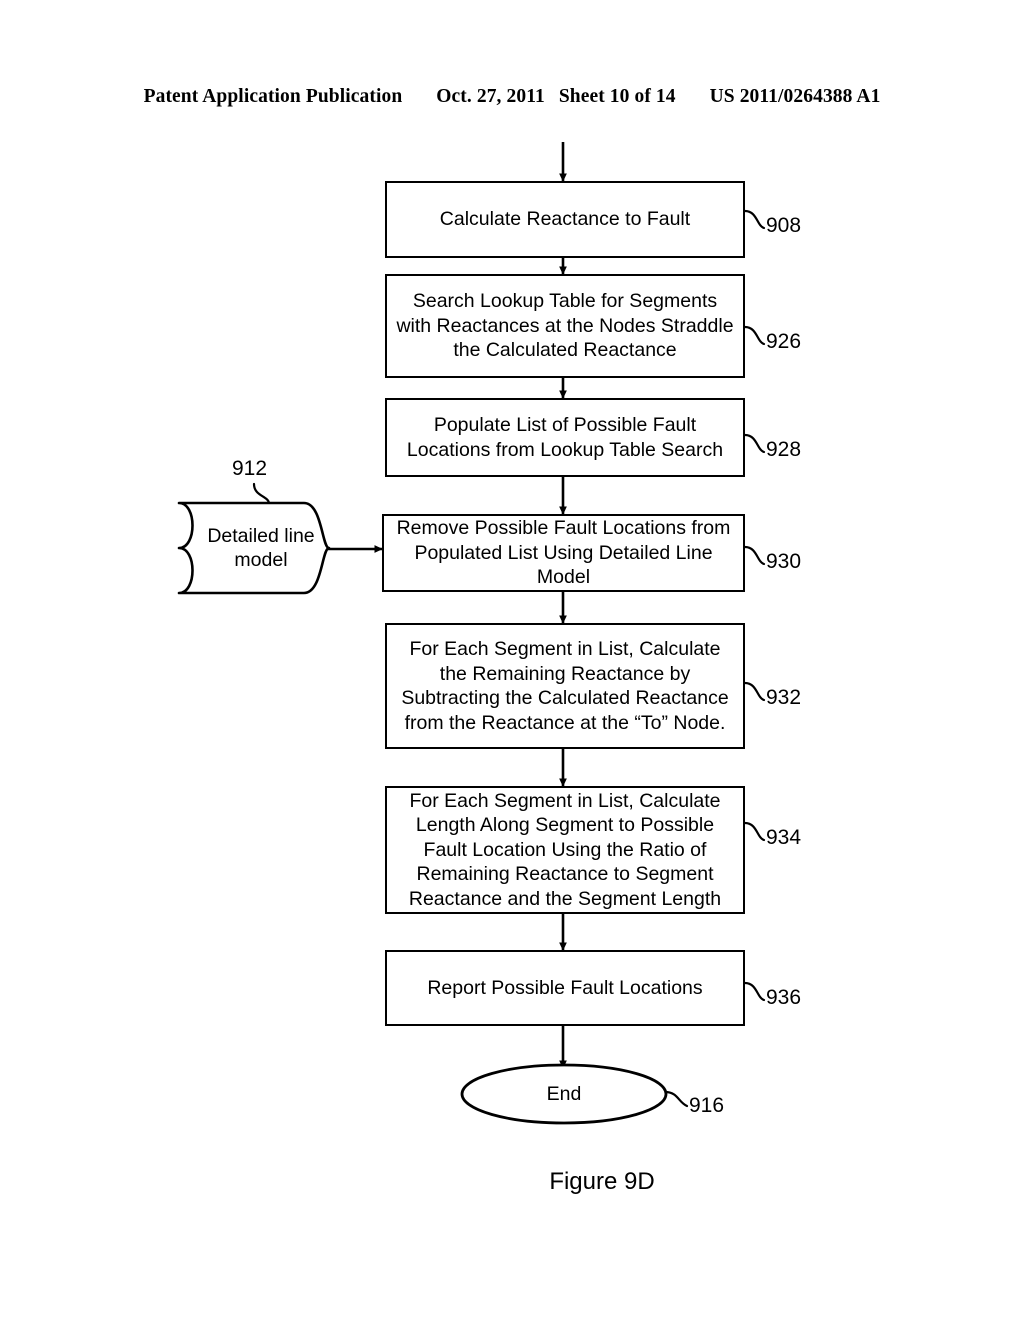  What do you see at coordinates (784, 697) in the screenshot?
I see `reference-numeral-932: 932` at bounding box center [784, 697].